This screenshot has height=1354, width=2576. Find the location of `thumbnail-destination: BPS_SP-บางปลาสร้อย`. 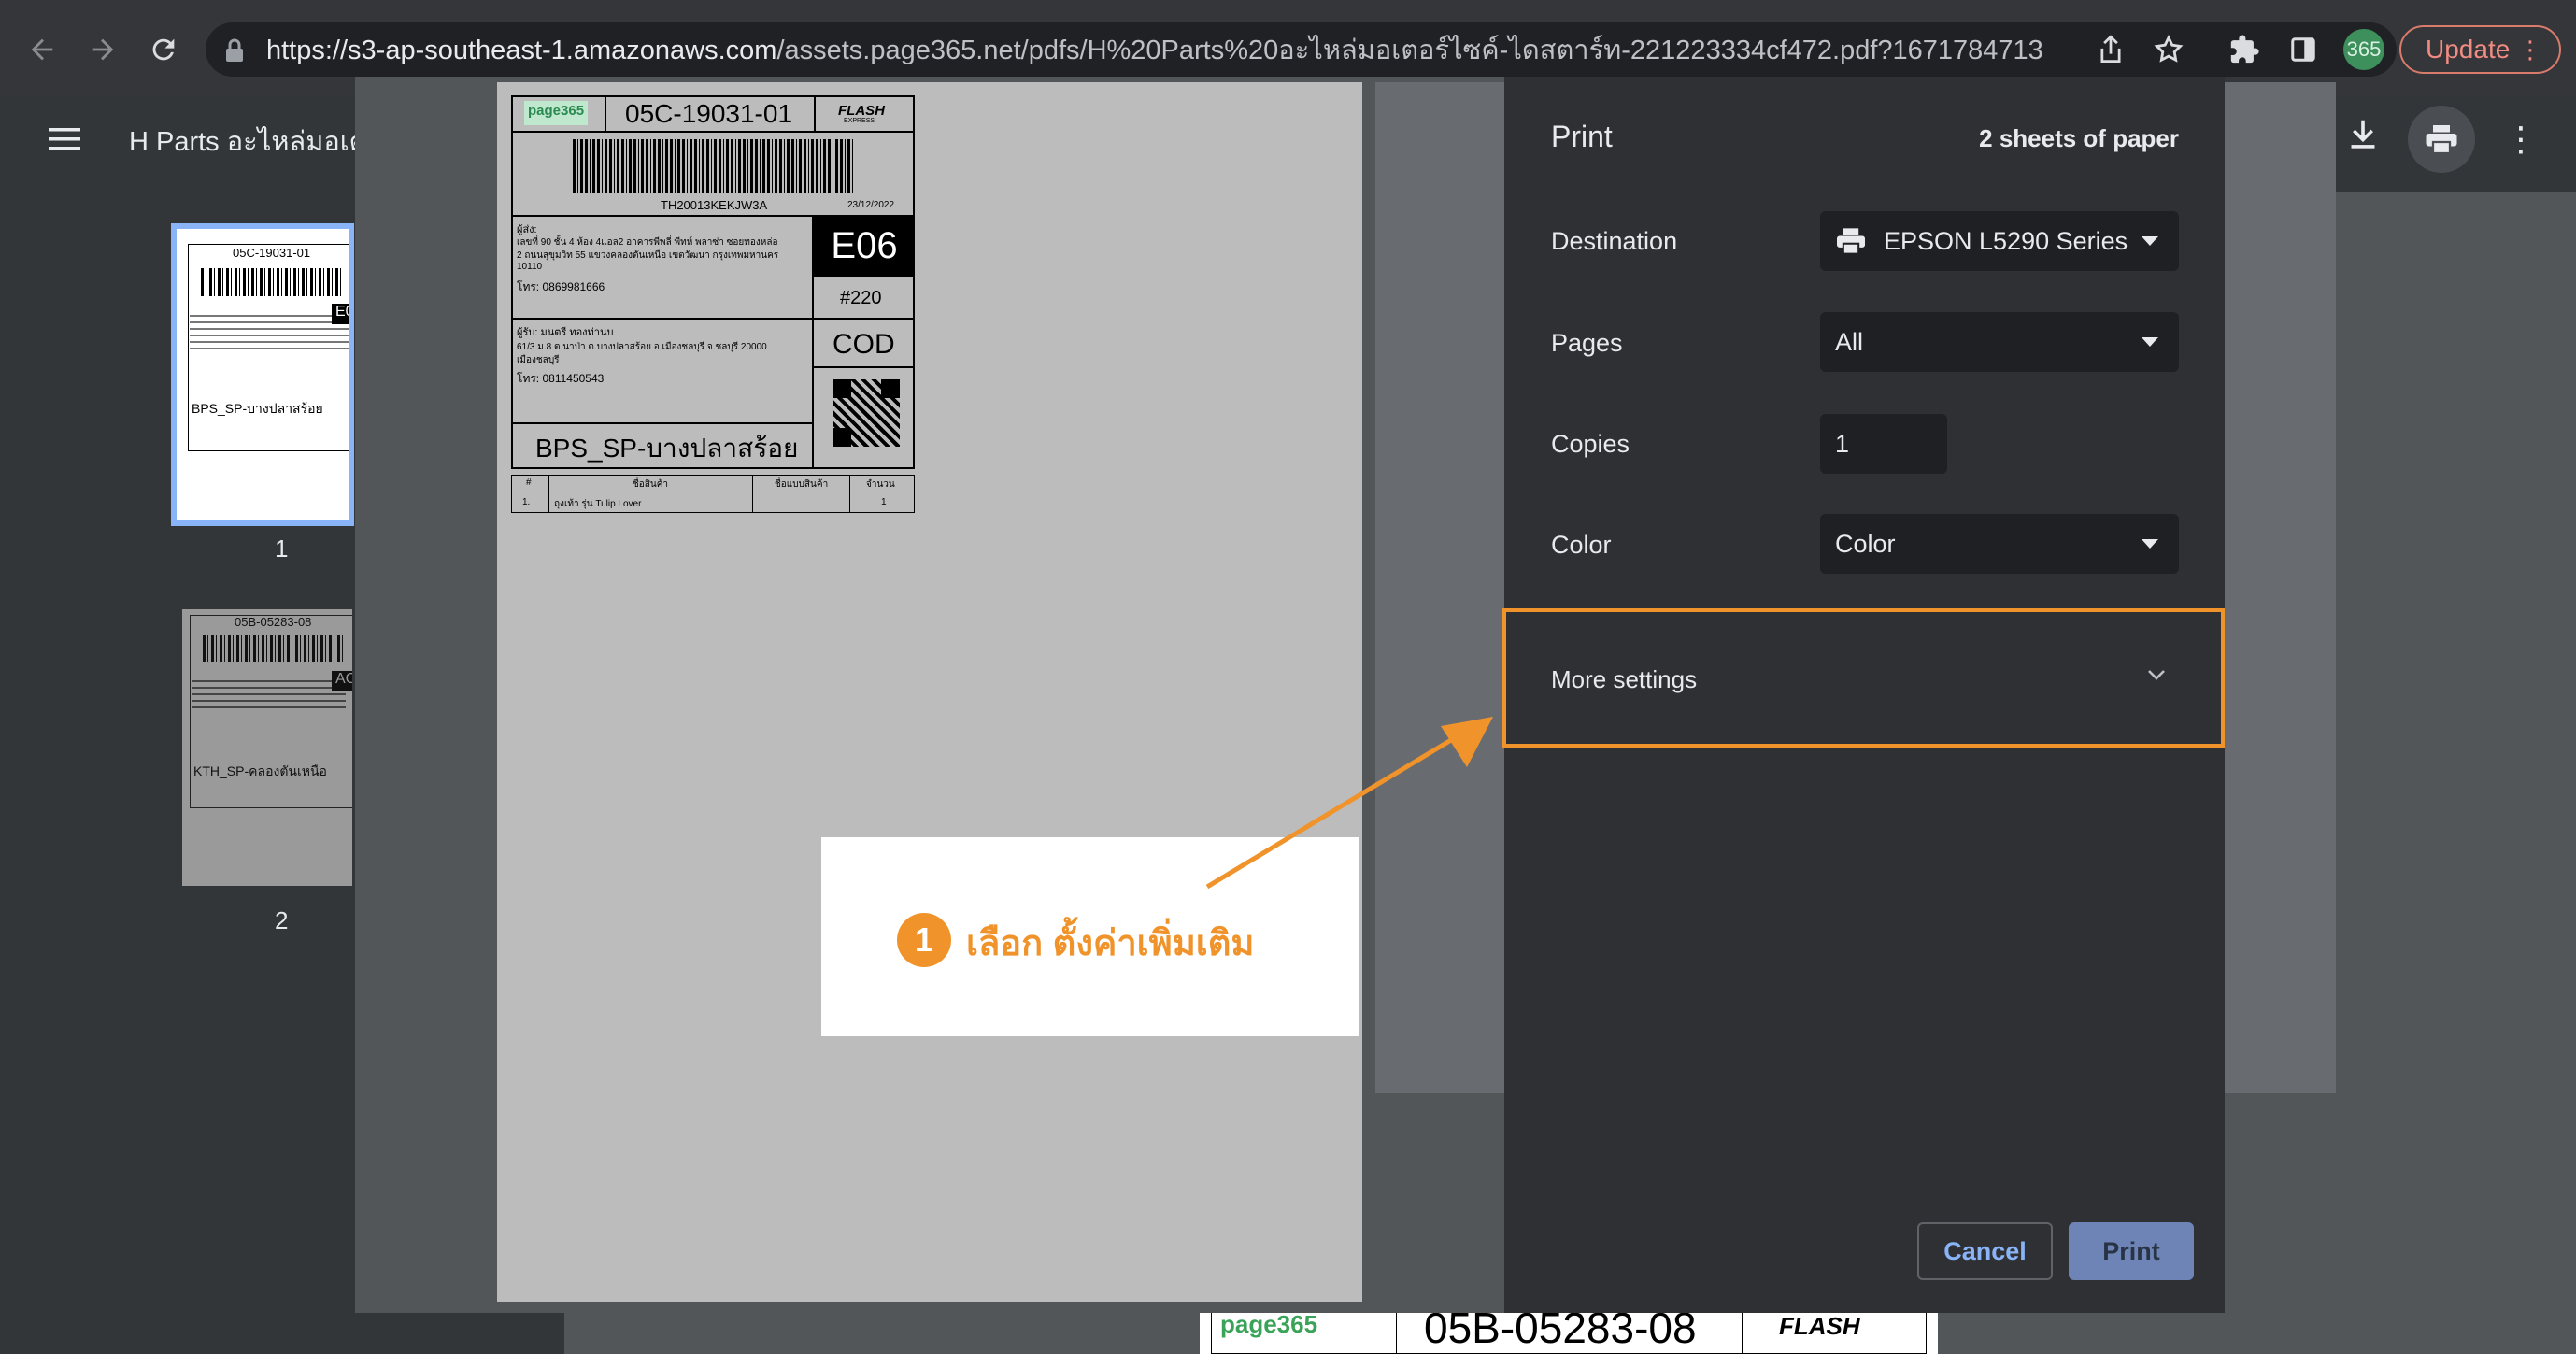

thumbnail-destination: BPS_SP-บางปลาสร้อย is located at coordinates (258, 408).